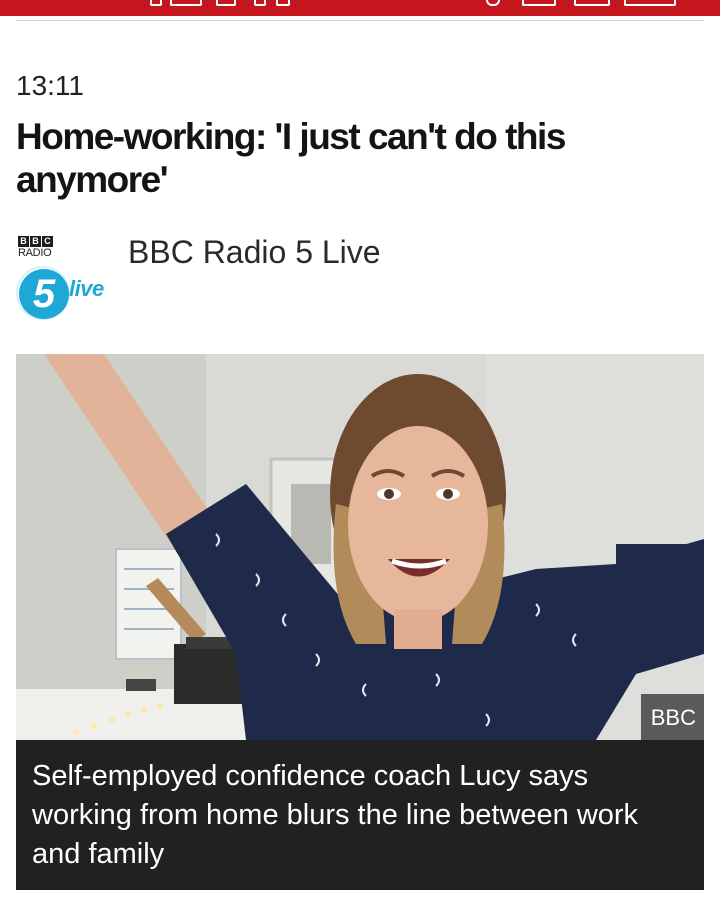 The width and height of the screenshot is (720, 900). I want to click on top-divider, so click(360, 20).